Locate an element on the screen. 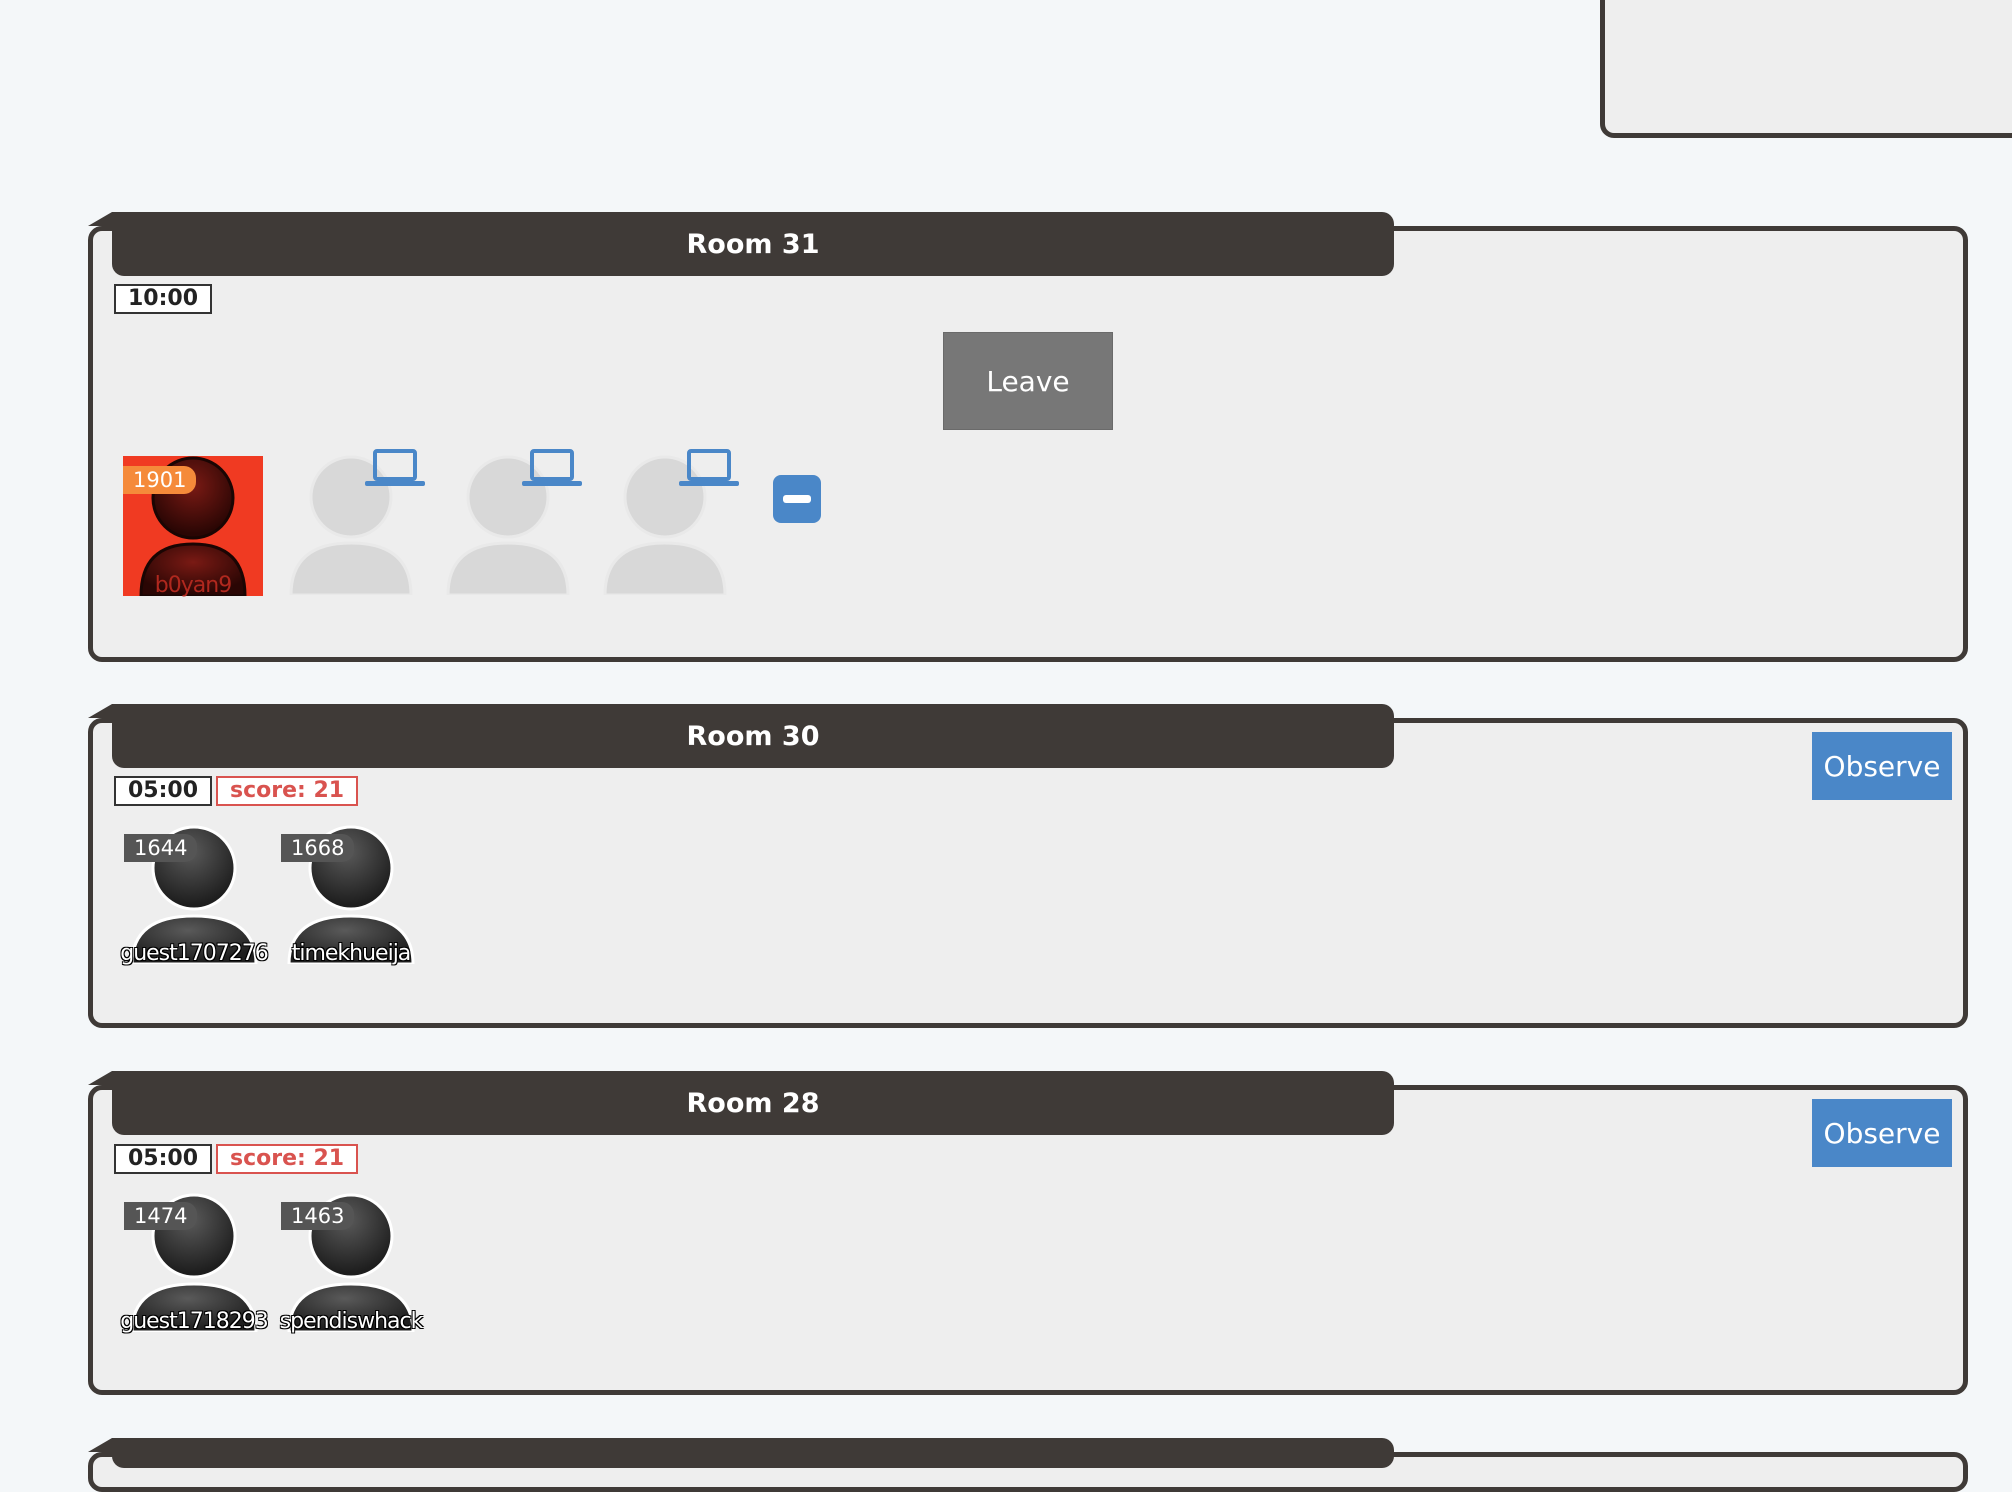 The height and width of the screenshot is (1492, 2012). player-rating: 1644 is located at coordinates (161, 848).